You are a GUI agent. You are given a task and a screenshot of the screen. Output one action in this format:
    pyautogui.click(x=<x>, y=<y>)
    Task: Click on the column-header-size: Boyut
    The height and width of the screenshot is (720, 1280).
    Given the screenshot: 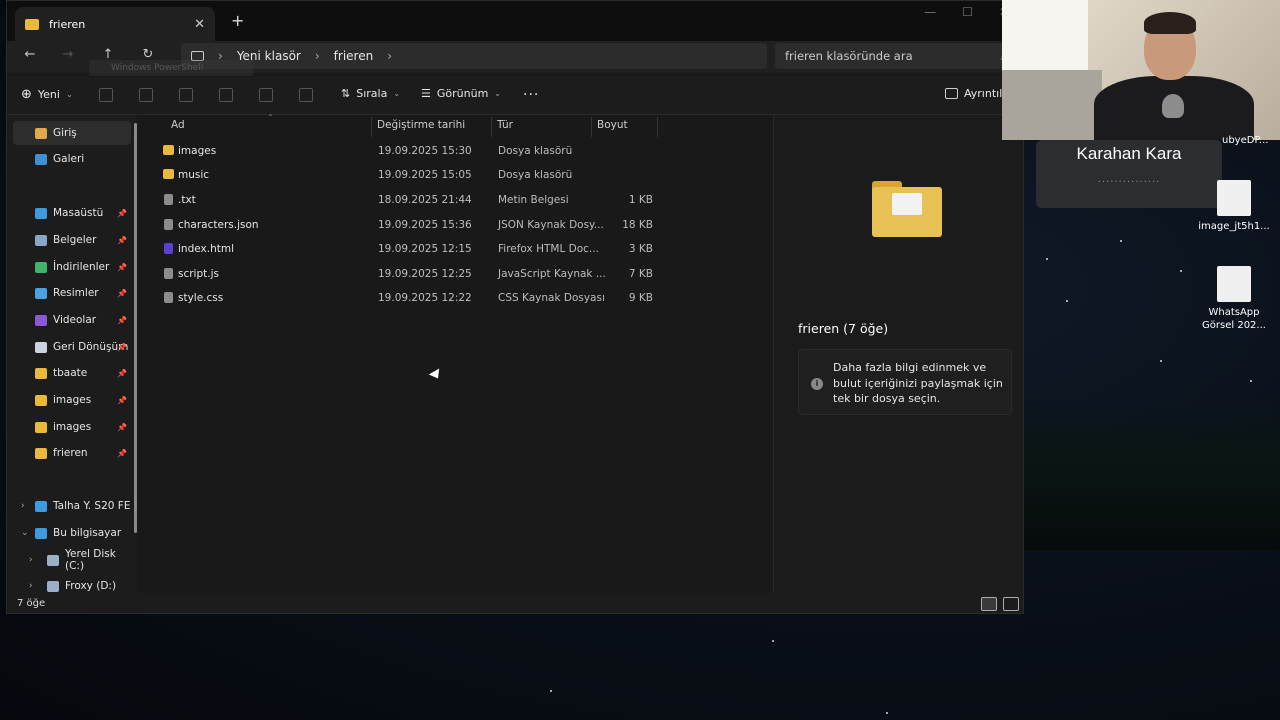 What is the action you would take?
    pyautogui.click(x=612, y=125)
    